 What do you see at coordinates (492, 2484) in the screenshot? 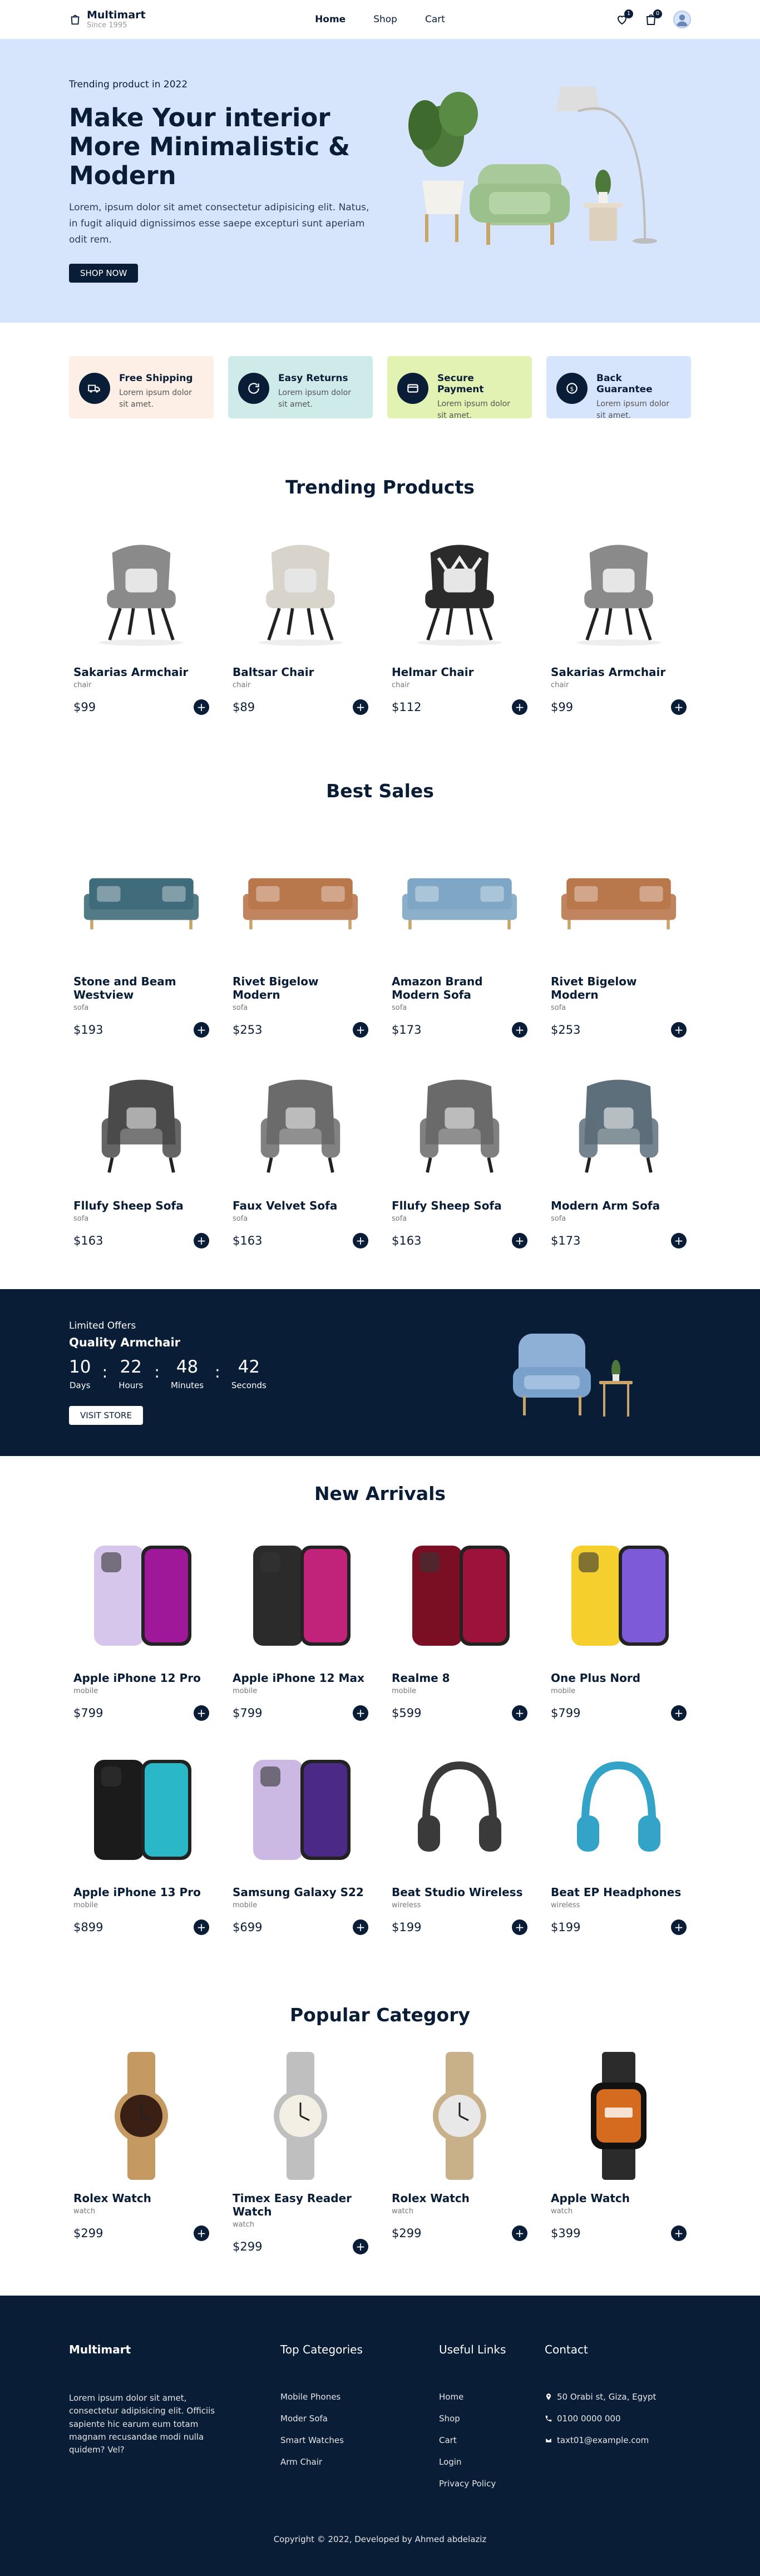
I see `footer-link-privacy: Privacy Policy` at bounding box center [492, 2484].